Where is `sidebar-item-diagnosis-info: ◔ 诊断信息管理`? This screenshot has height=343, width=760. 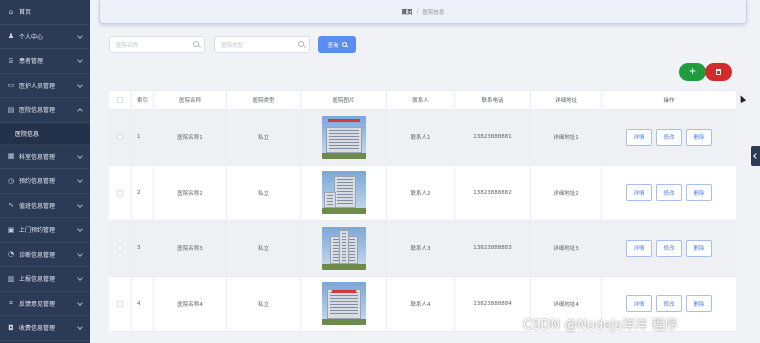
sidebar-item-diagnosis-info: ◔ 诊断信息管理 is located at coordinates (45, 255).